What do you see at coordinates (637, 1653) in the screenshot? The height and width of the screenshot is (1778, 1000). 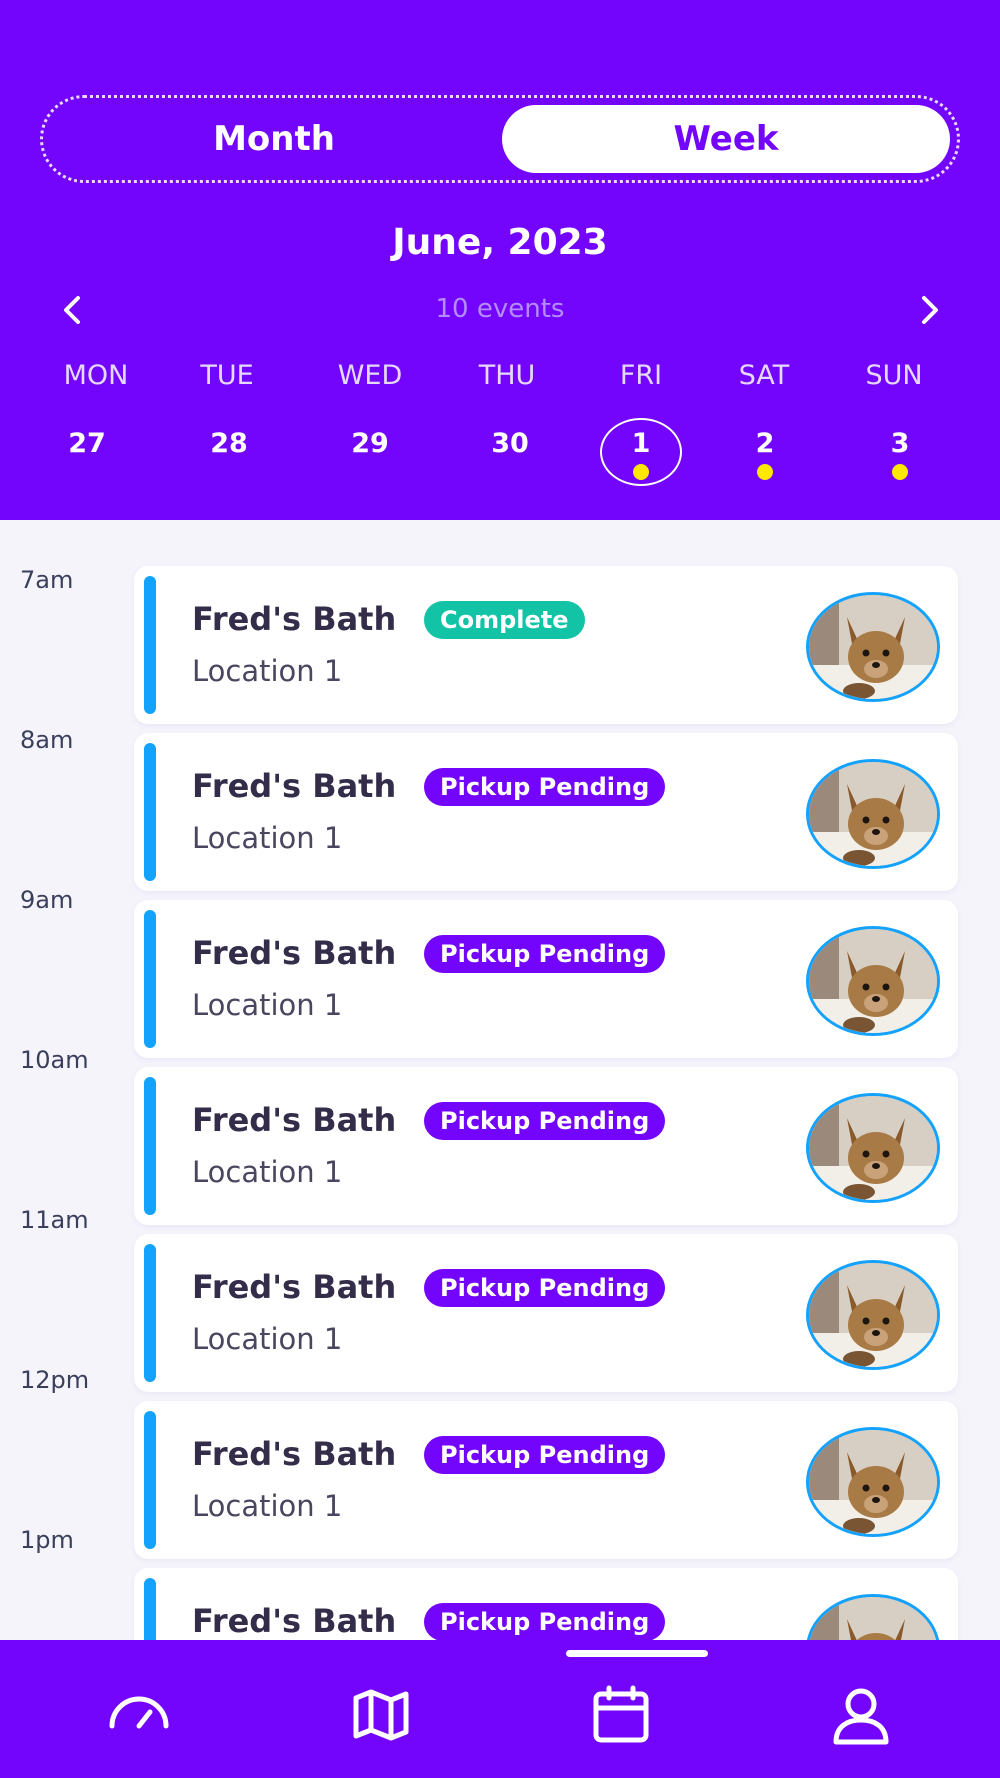 I see `active-tab-indicator` at bounding box center [637, 1653].